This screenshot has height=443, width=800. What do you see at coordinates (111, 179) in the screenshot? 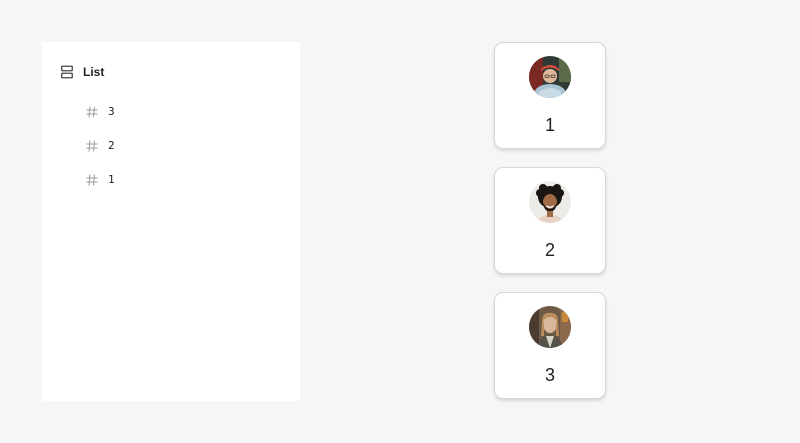
I see `layer-item-label: 1` at bounding box center [111, 179].